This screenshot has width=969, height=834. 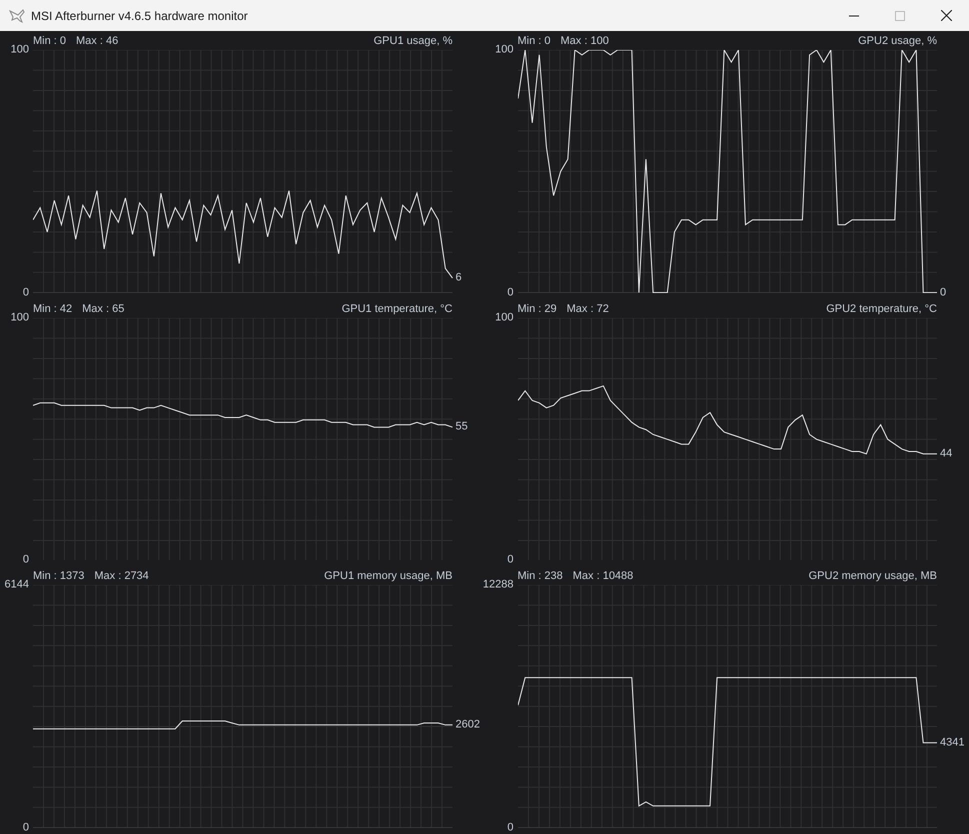 What do you see at coordinates (397, 309) in the screenshot?
I see `graph-title: GPU1 temperature, °C` at bounding box center [397, 309].